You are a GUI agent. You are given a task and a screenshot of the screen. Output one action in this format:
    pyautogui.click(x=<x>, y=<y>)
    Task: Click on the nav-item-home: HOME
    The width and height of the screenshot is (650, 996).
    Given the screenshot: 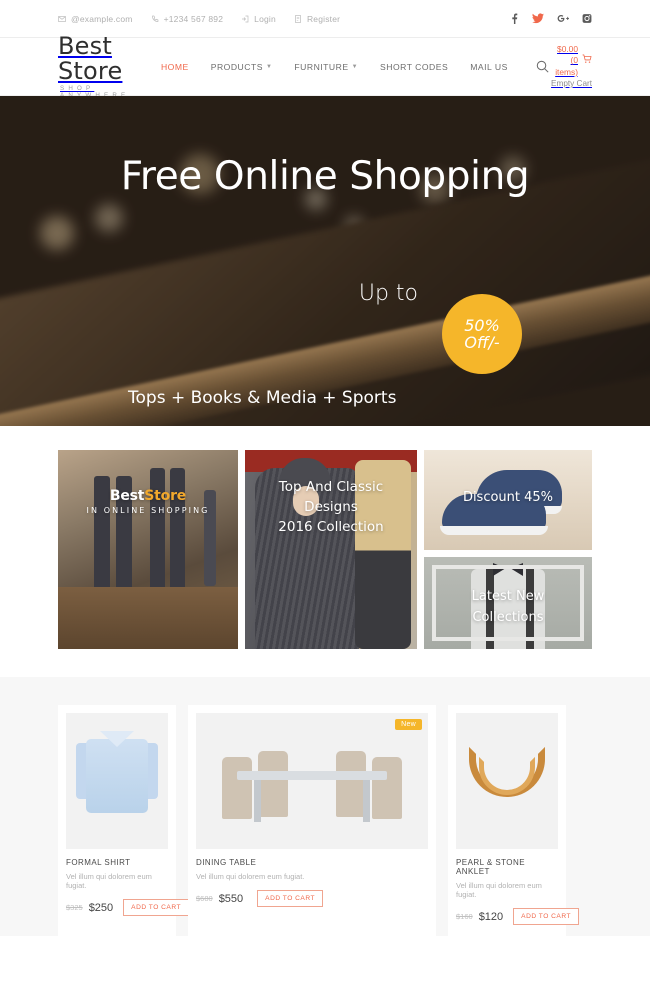 What is the action you would take?
    pyautogui.click(x=175, y=67)
    